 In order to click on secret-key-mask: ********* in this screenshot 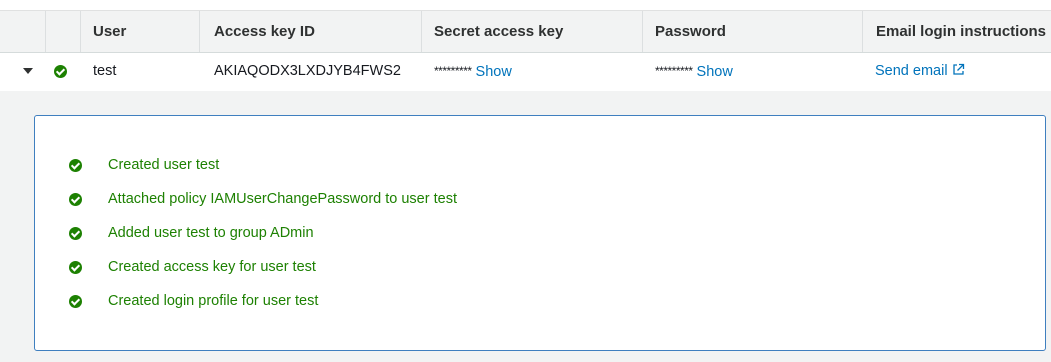, I will do `click(453, 71)`.